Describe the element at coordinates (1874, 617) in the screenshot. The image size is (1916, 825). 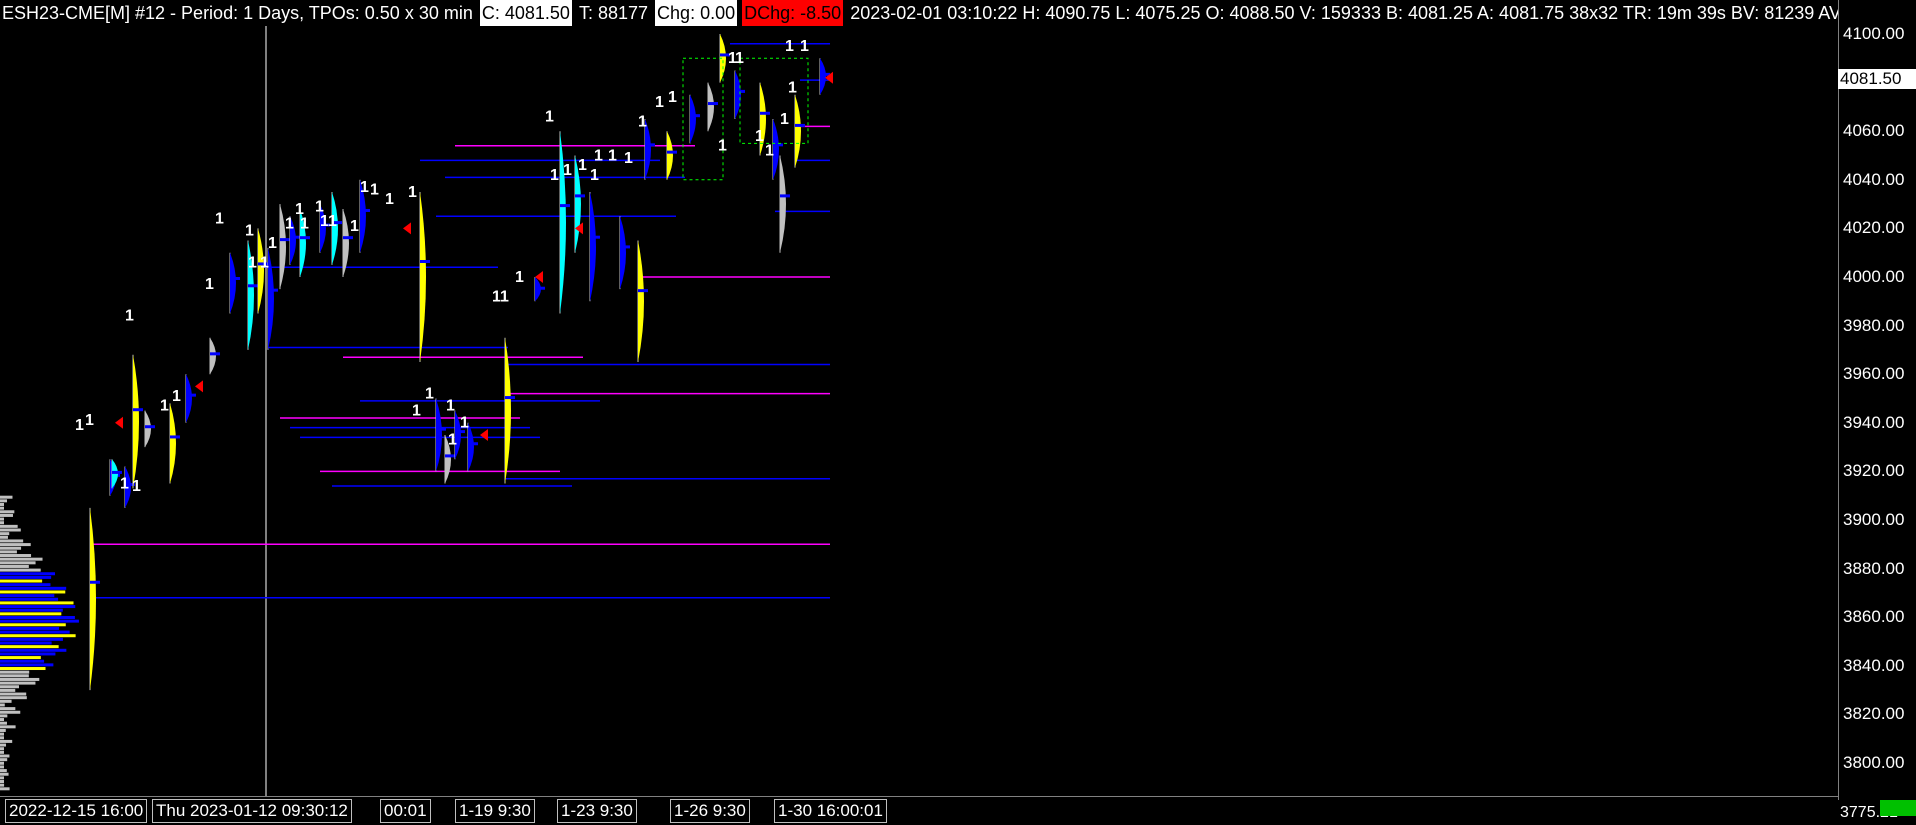
I see `price-tick-label: 3860.00` at that location.